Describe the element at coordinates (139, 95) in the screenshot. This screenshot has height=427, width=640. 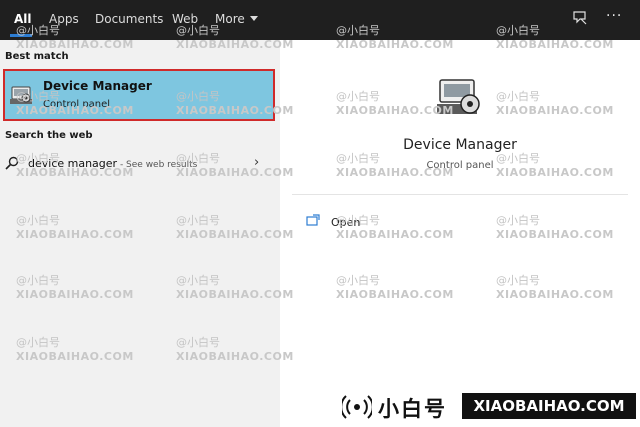
I see `best-match-result: Device Manager Control panel` at that location.